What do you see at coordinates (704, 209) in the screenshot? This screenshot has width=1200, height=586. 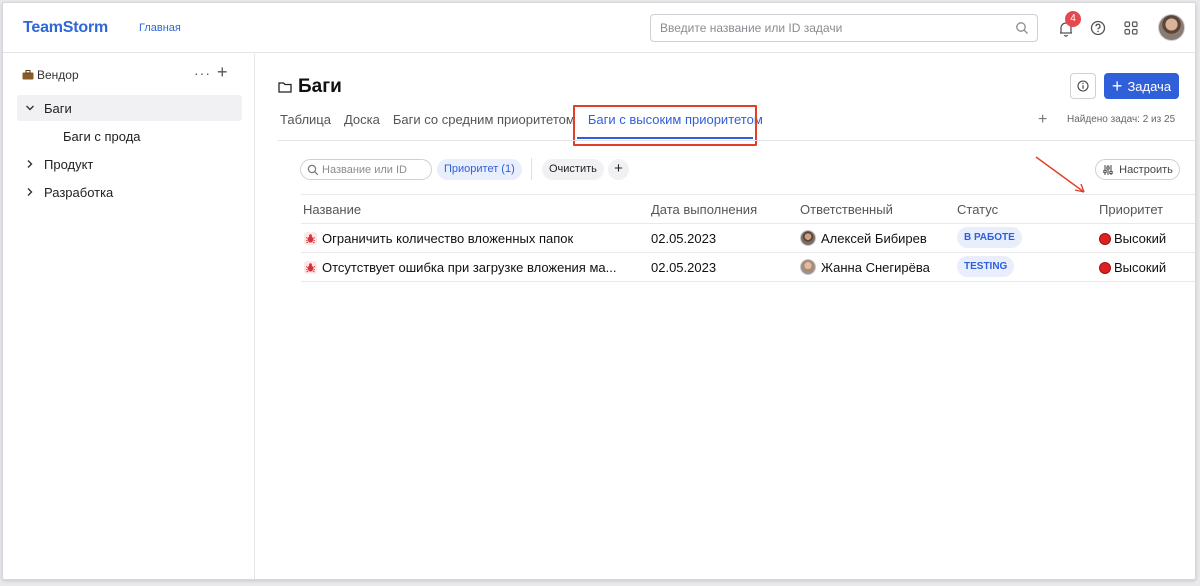 I see `column-header-due: Дата выполнения` at bounding box center [704, 209].